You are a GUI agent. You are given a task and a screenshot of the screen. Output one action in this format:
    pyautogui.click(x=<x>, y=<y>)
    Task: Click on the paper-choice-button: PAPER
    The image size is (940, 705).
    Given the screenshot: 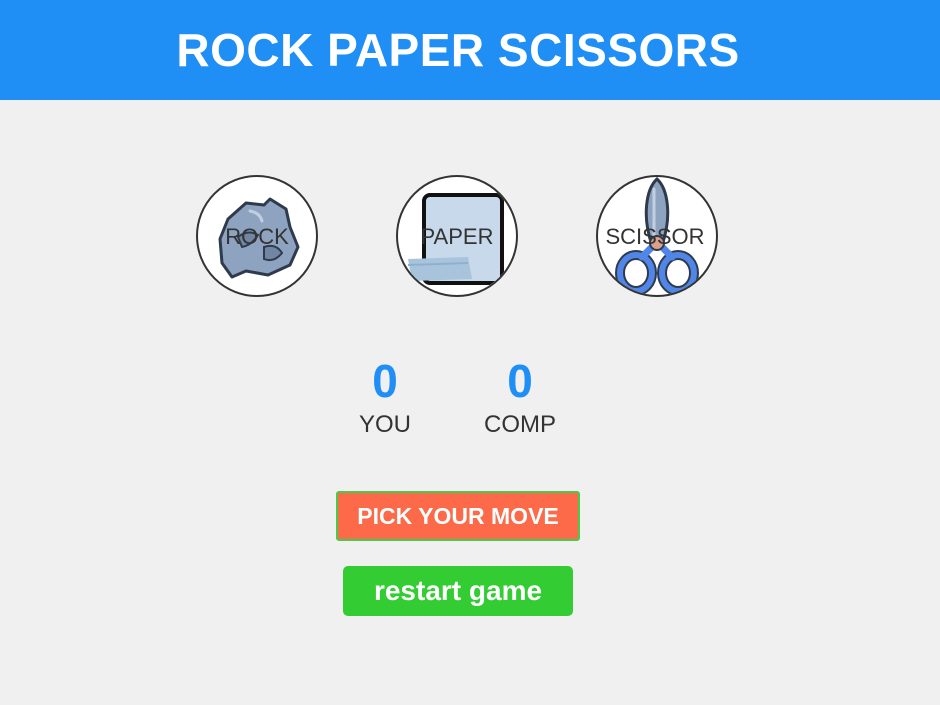 What is the action you would take?
    pyautogui.click(x=457, y=236)
    